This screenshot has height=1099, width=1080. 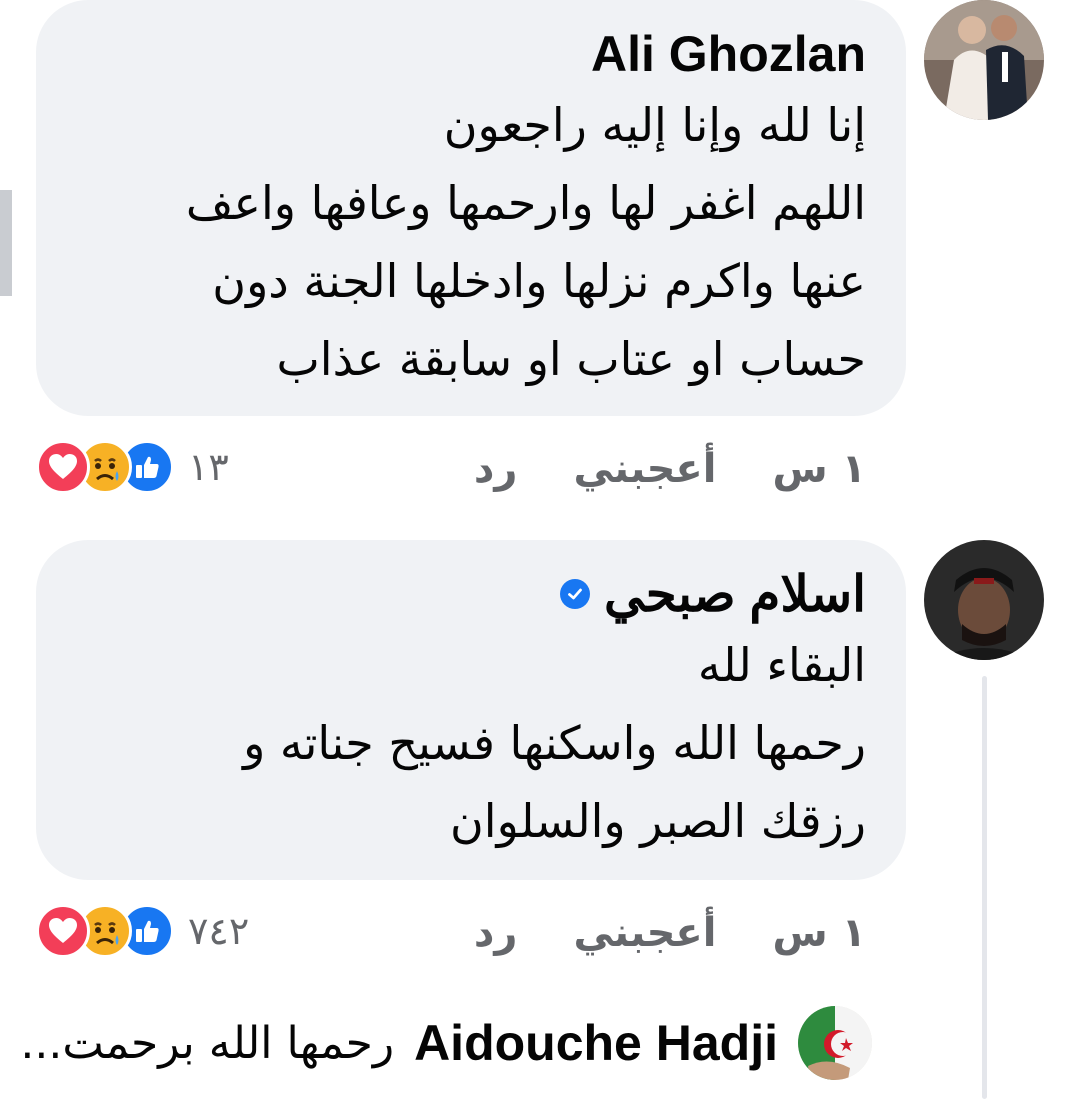 I want to click on scrollbar-thumb, so click(x=6, y=243).